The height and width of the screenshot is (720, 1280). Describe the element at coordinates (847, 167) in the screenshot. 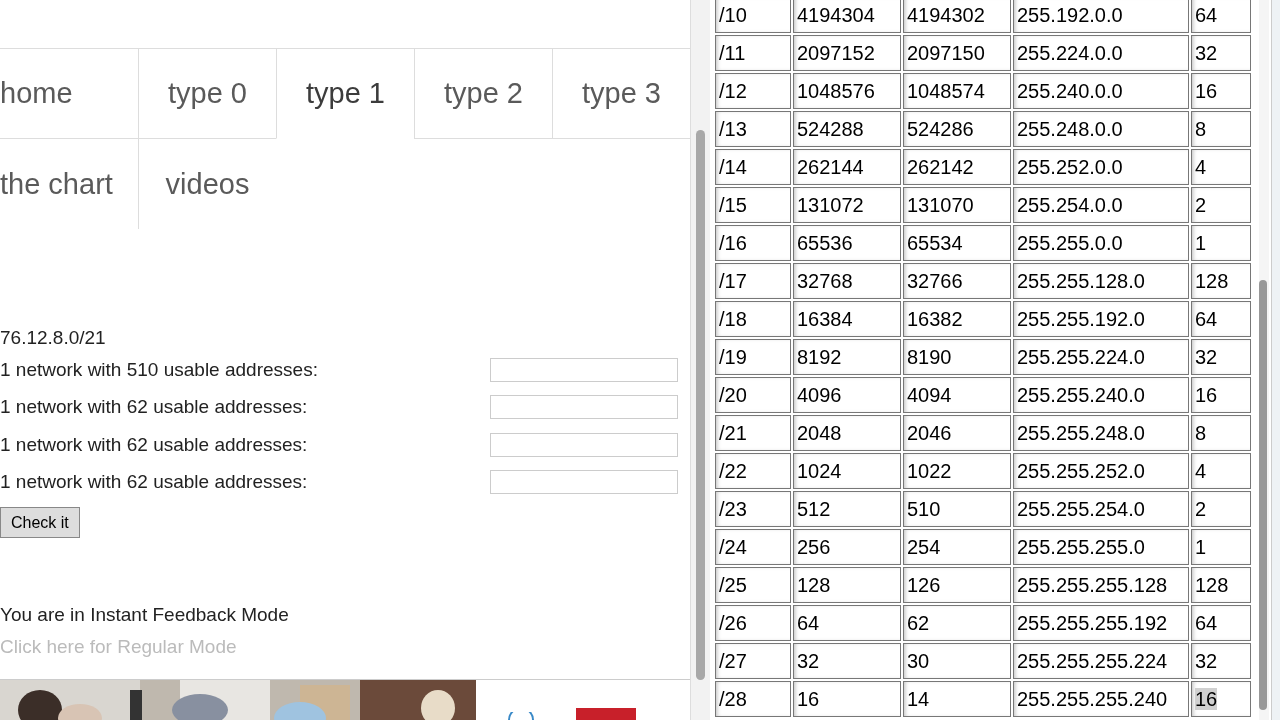

I see `table-cell: 262144` at that location.